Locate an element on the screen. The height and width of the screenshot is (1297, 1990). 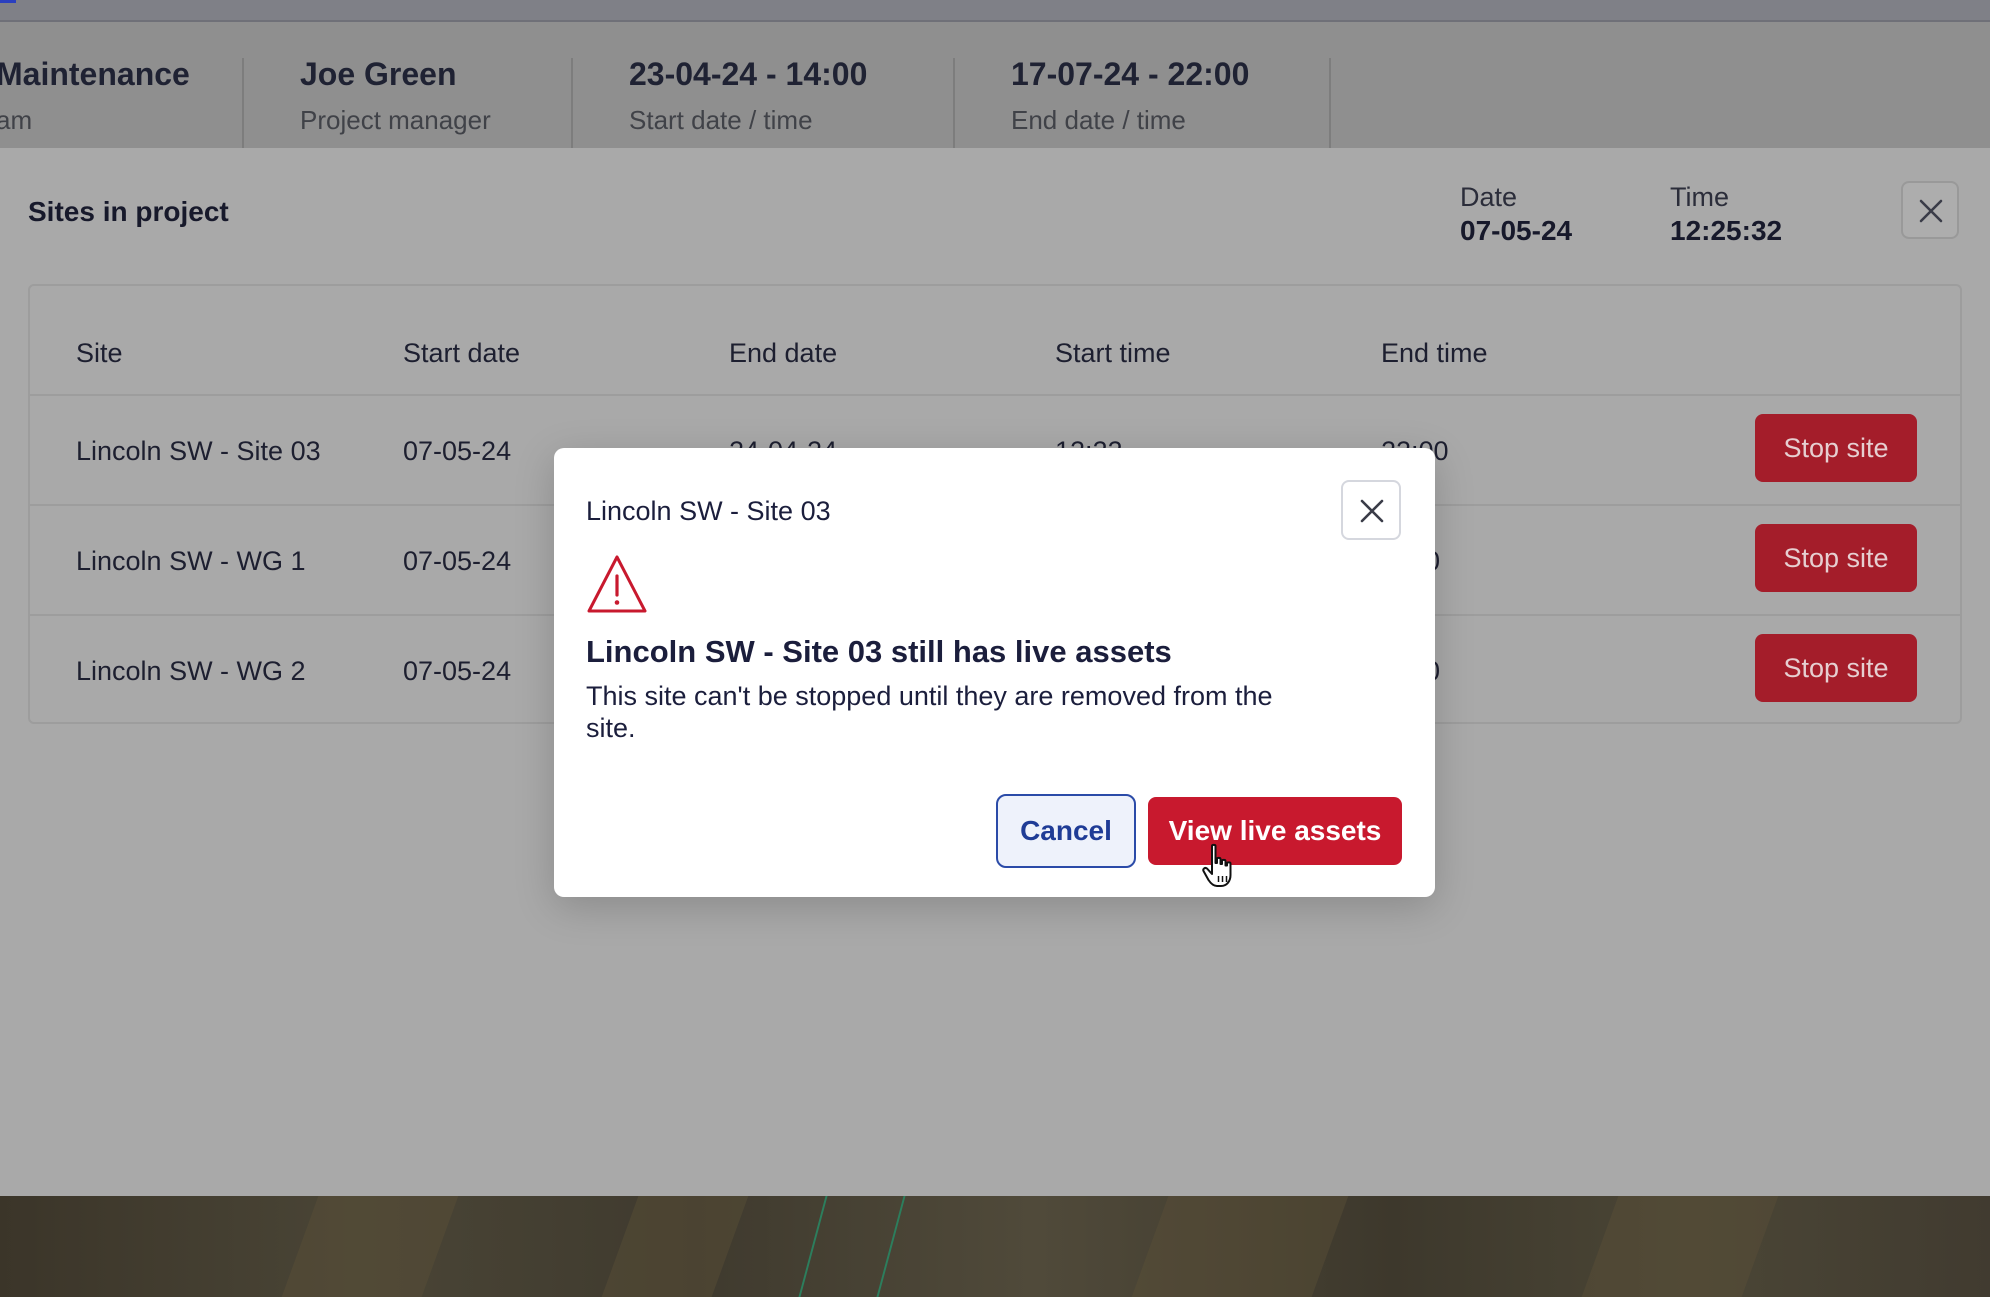
header-item-start: 23-04-24 - 14:00 Start date / time is located at coordinates (748, 96).